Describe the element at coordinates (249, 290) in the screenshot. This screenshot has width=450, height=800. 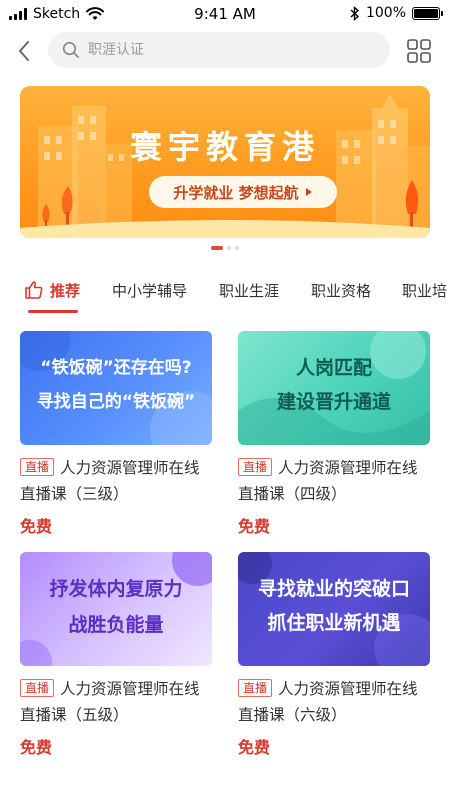
I see `tab-career: 职业生涯` at that location.